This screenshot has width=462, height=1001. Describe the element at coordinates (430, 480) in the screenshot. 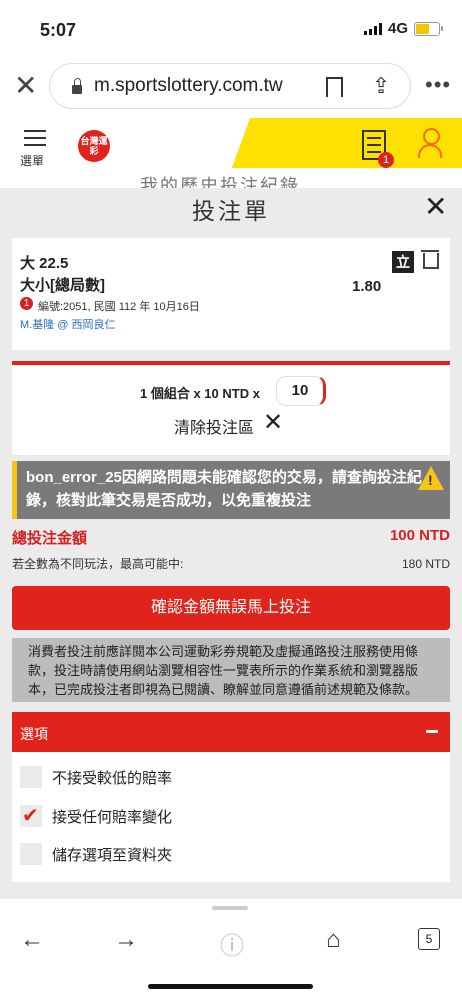

I see `warning-mark: !` at that location.